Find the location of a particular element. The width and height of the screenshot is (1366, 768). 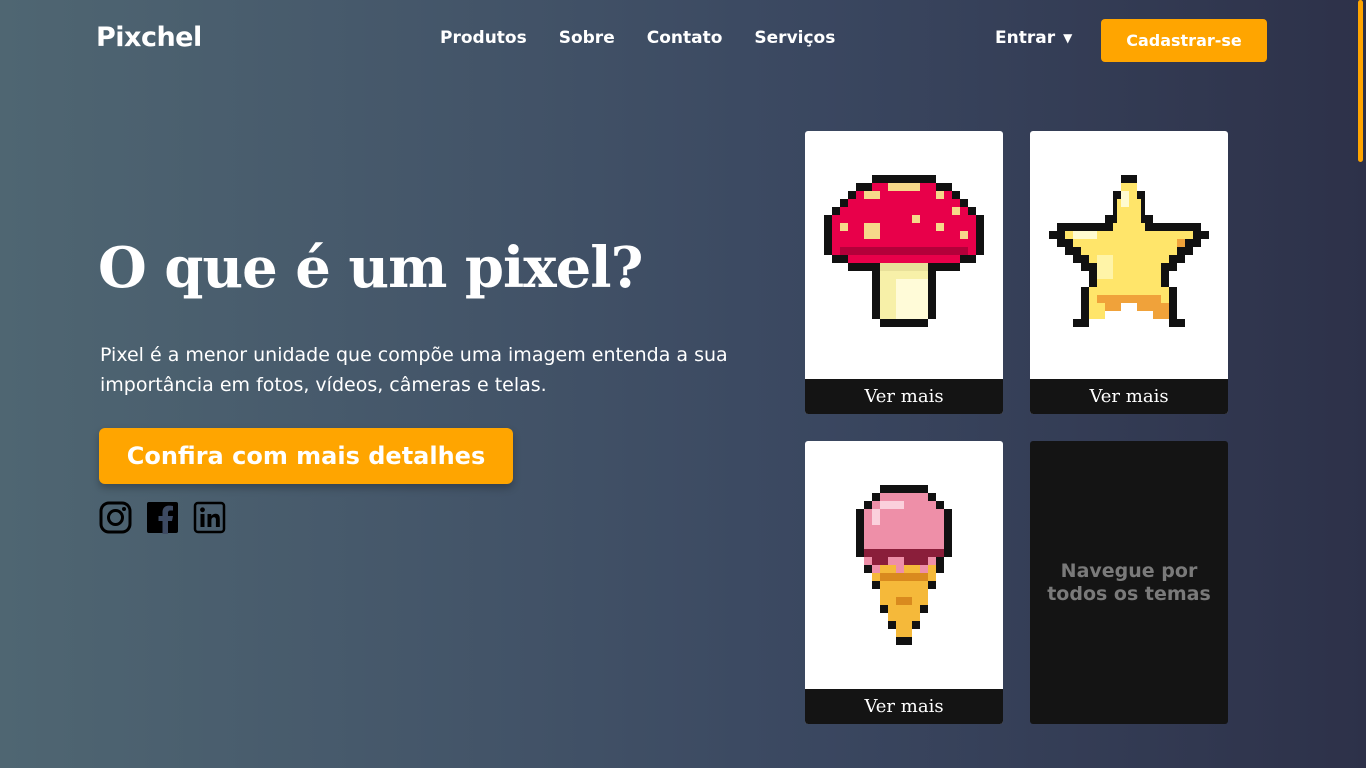

login-label: Entrar is located at coordinates (1025, 38).